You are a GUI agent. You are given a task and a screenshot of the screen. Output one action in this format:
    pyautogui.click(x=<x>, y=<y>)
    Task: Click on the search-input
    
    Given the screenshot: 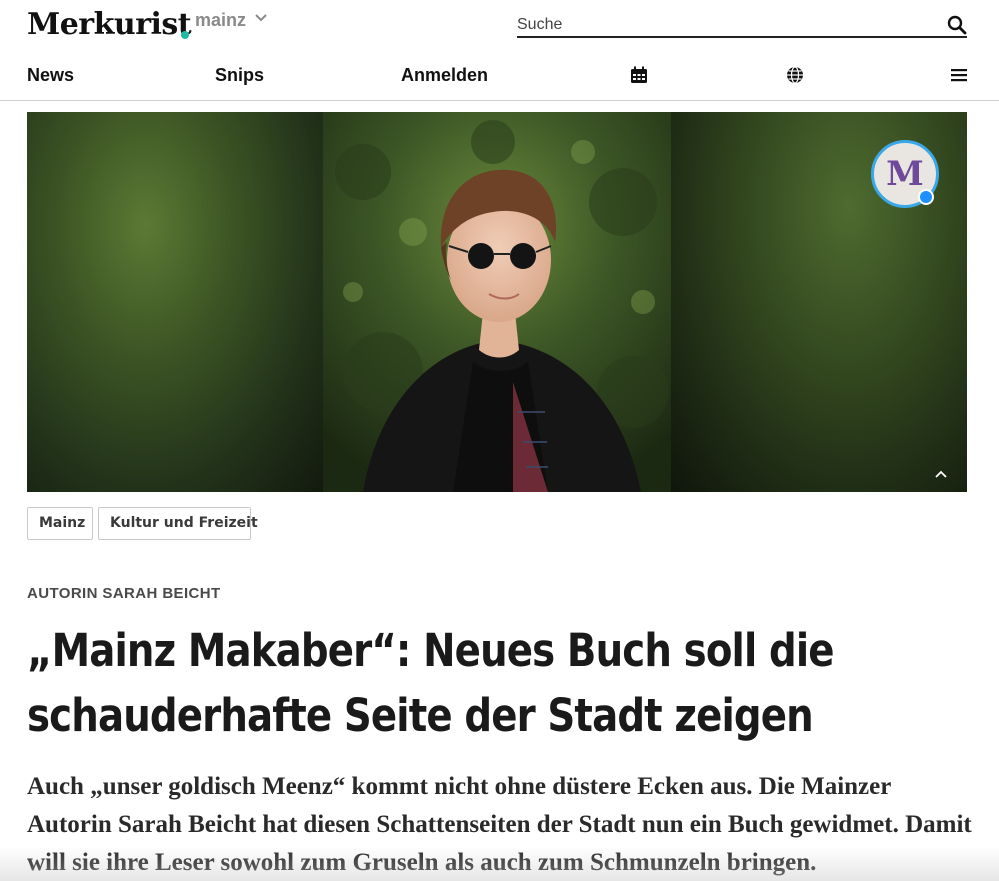 What is the action you would take?
    pyautogui.click(x=727, y=25)
    